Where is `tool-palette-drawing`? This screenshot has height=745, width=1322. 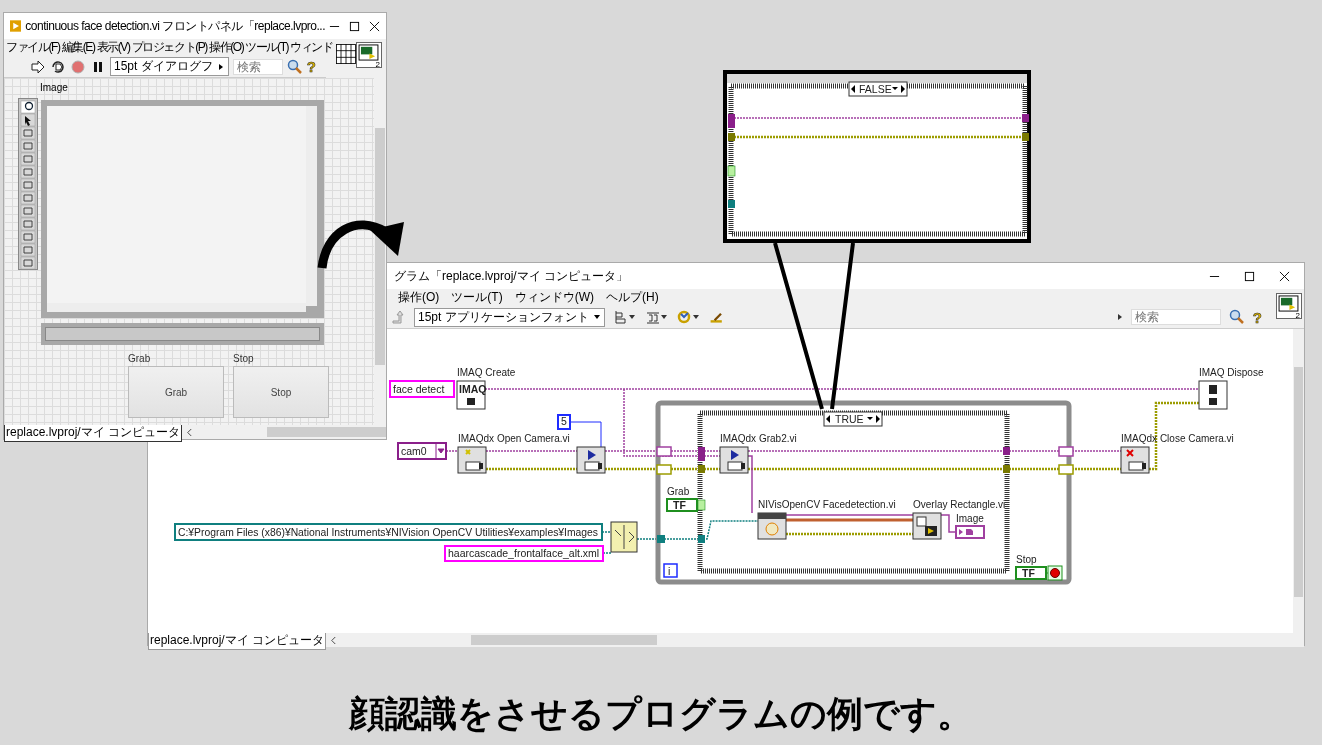 tool-palette-drawing is located at coordinates (28, 184).